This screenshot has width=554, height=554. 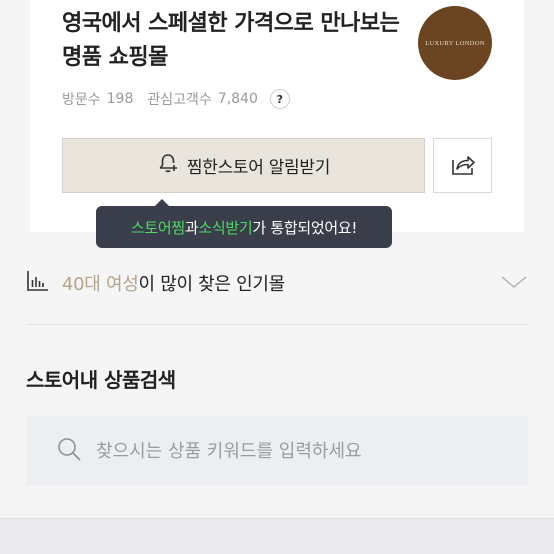 What do you see at coordinates (191, 227) in the screenshot?
I see `tooltip-text: 과` at bounding box center [191, 227].